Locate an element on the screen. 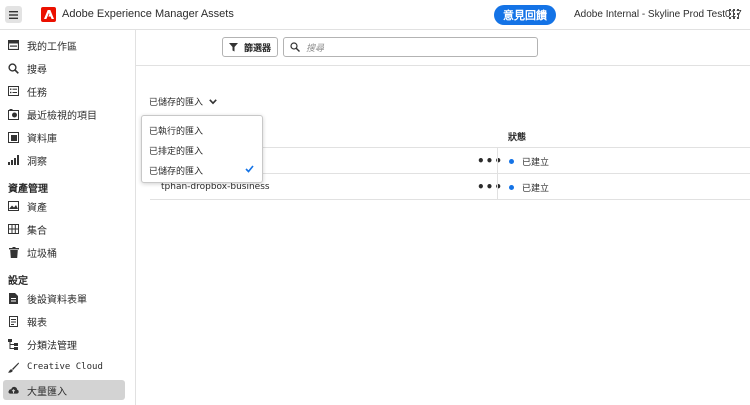 This screenshot has width=750, height=405. reports-icon is located at coordinates (13, 321).